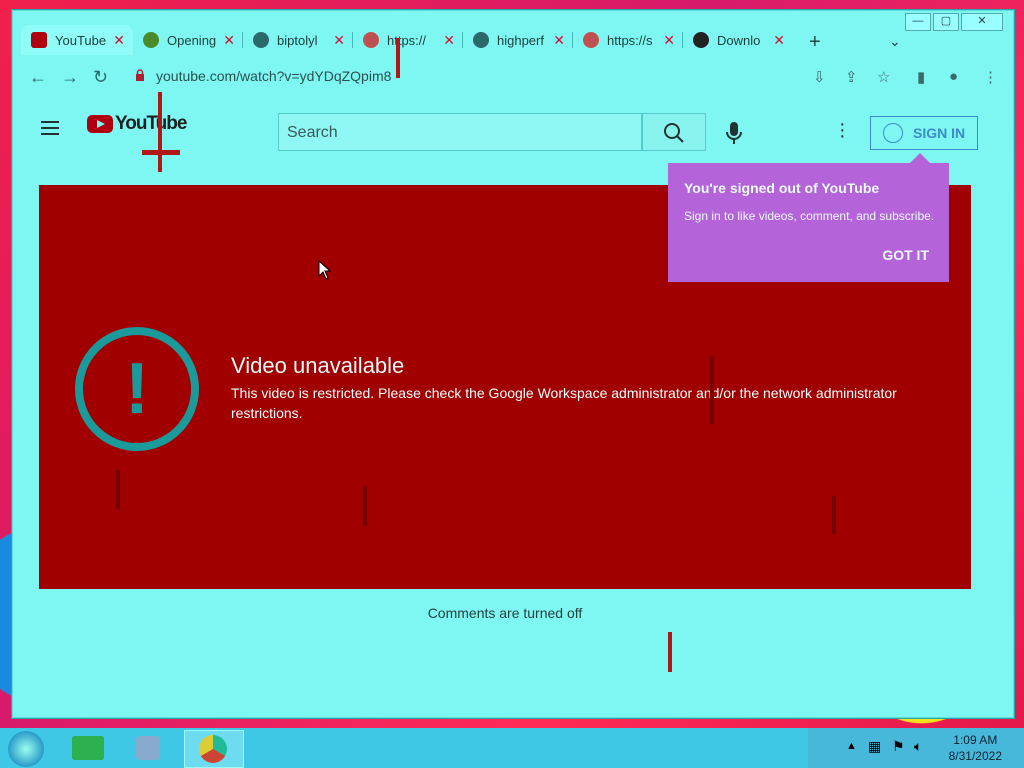  What do you see at coordinates (982, 22) in the screenshot?
I see `close-button: ✕` at bounding box center [982, 22].